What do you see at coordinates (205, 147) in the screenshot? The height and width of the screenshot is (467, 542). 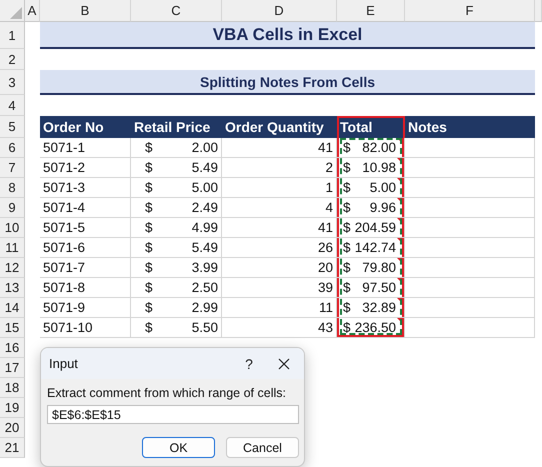 I see `table-cell: 2.00` at bounding box center [205, 147].